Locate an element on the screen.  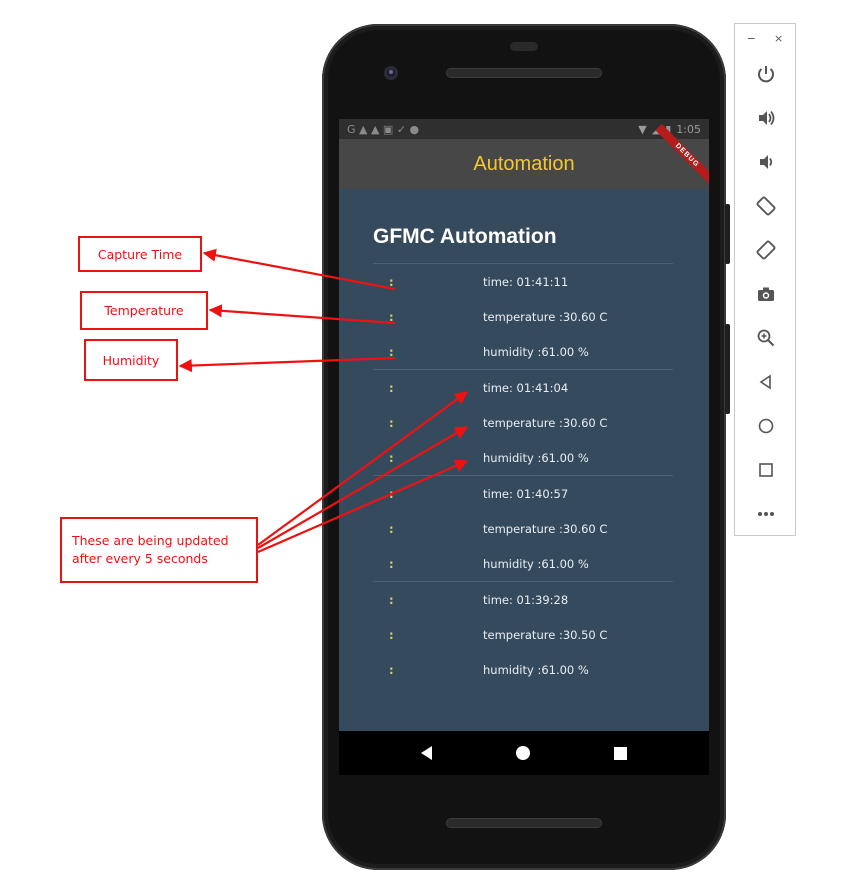
arrow-humidity is located at coordinates (287, 364).